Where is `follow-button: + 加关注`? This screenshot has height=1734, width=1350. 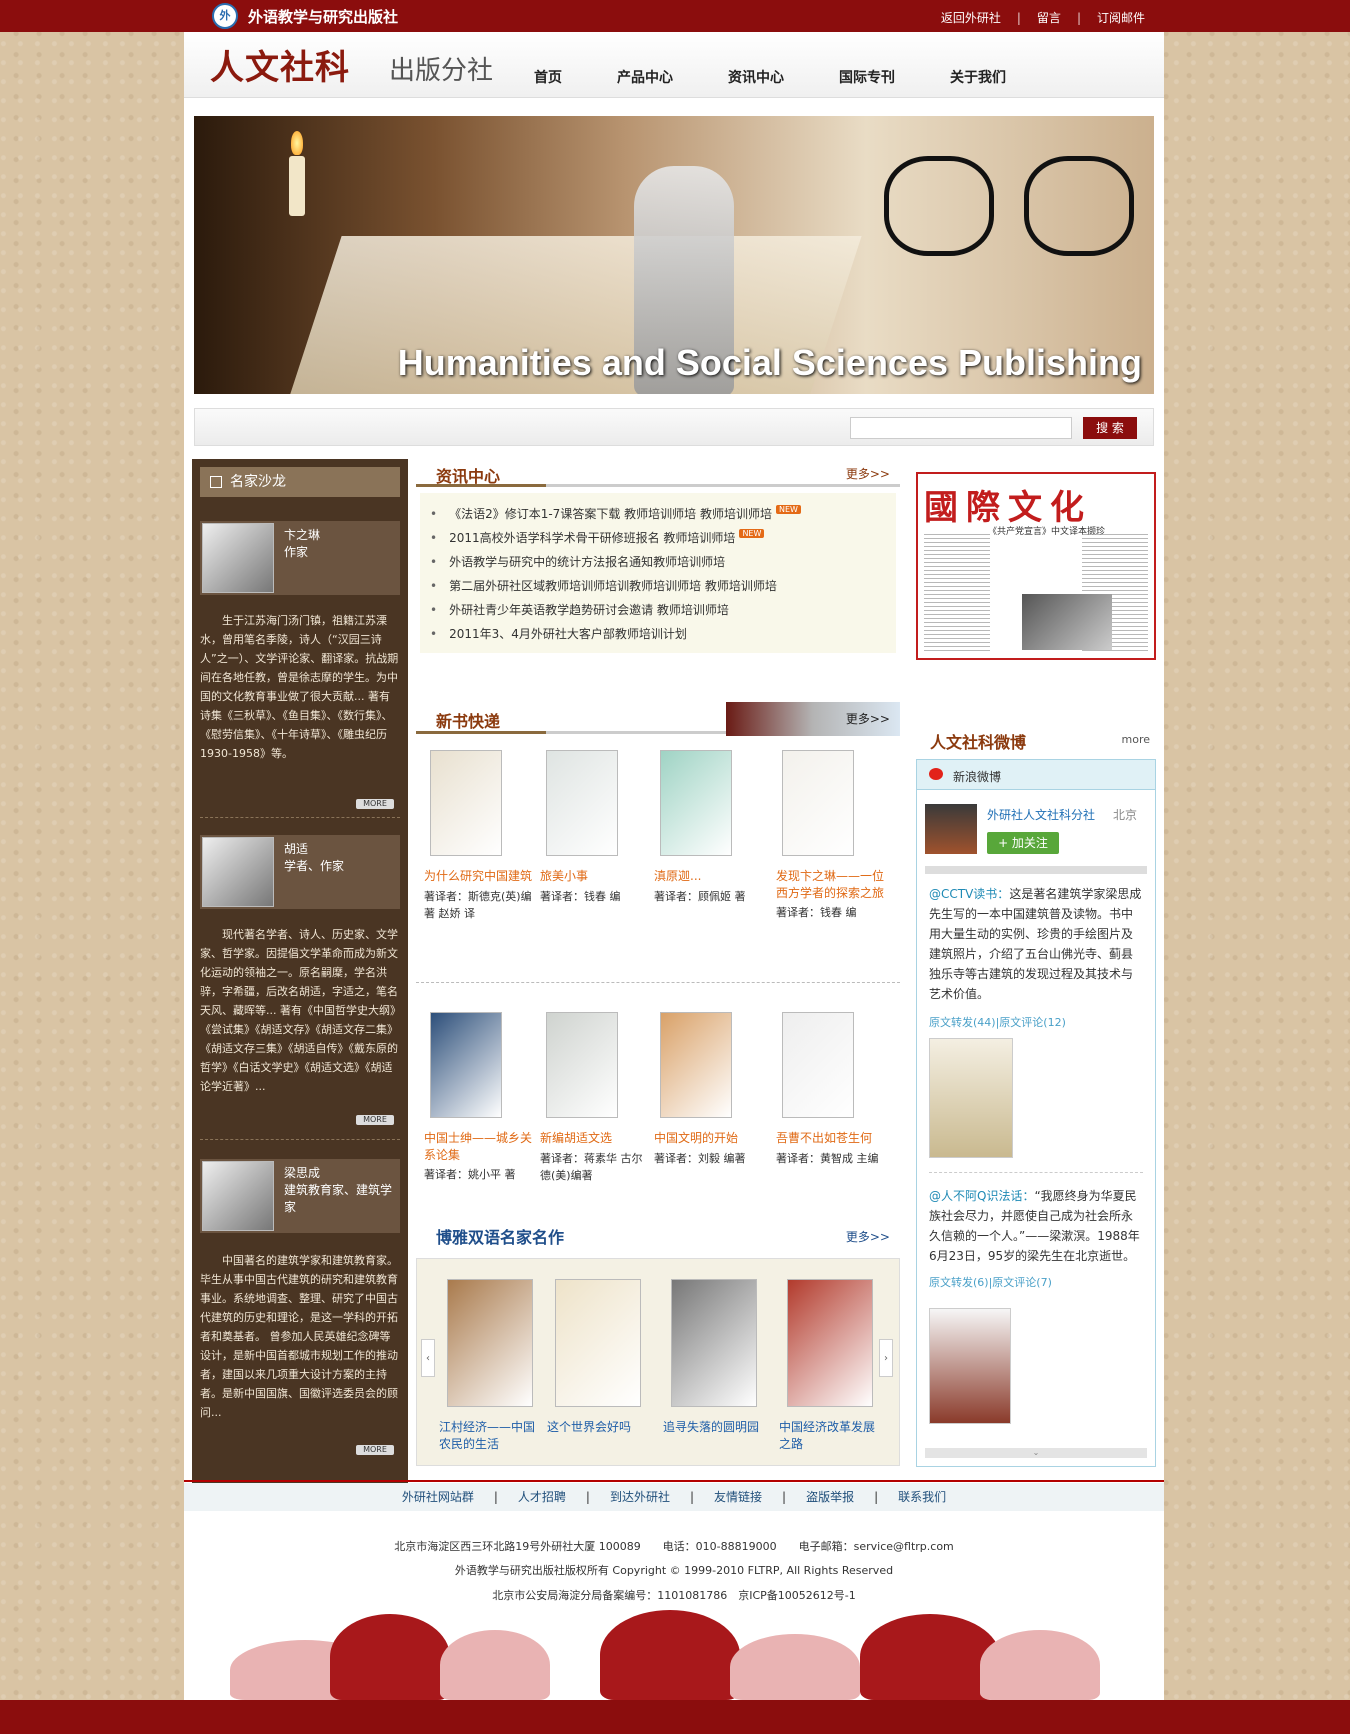 follow-button: + 加关注 is located at coordinates (1023, 843).